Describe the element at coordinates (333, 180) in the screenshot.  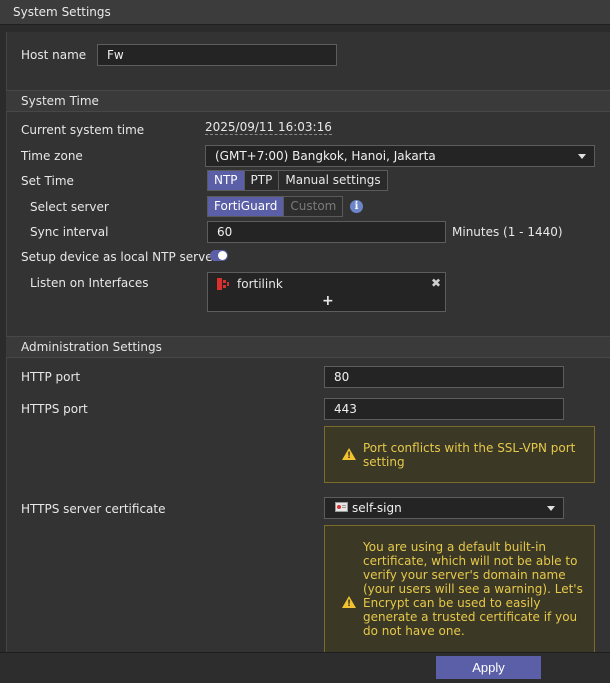
I see `set-time-manual: Manual settings` at that location.